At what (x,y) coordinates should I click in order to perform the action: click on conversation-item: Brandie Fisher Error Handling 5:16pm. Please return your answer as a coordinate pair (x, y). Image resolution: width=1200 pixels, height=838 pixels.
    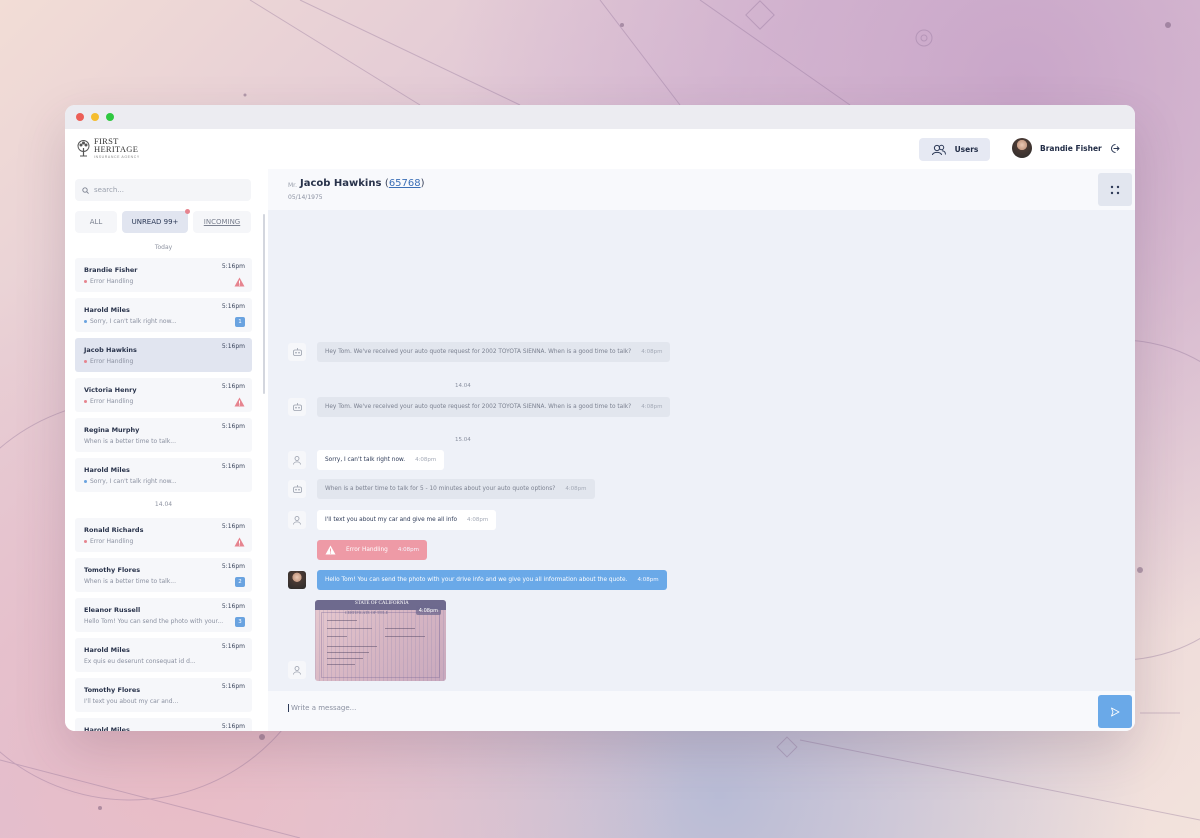
    Looking at the image, I should click on (163, 275).